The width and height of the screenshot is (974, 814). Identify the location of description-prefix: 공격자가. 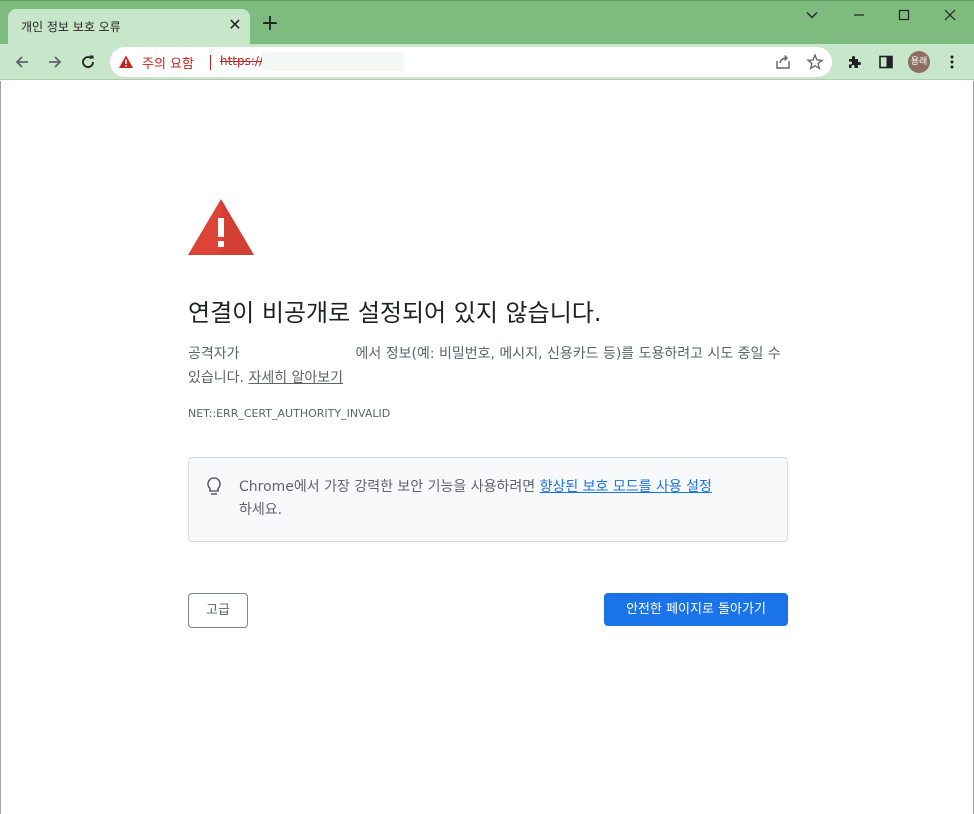
(214, 354).